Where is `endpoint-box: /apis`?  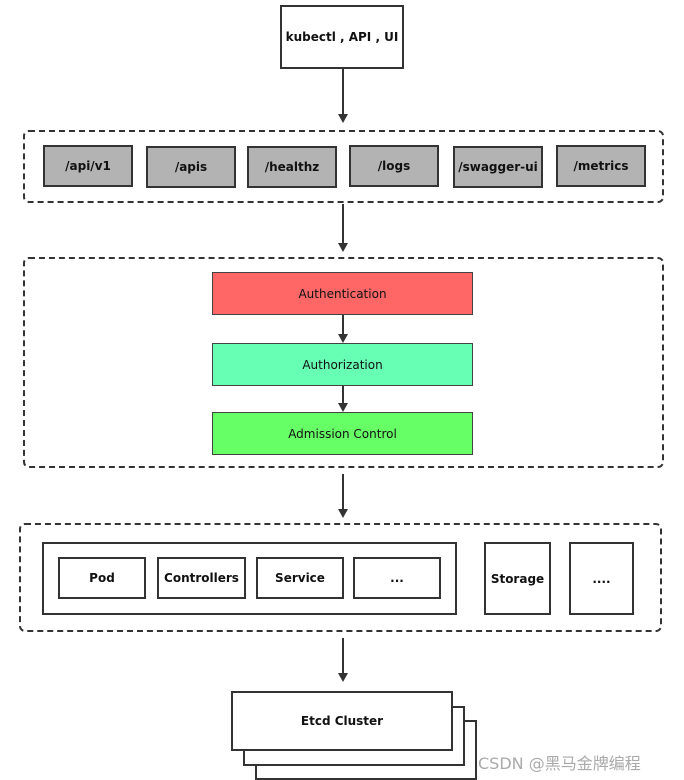 endpoint-box: /apis is located at coordinates (191, 167).